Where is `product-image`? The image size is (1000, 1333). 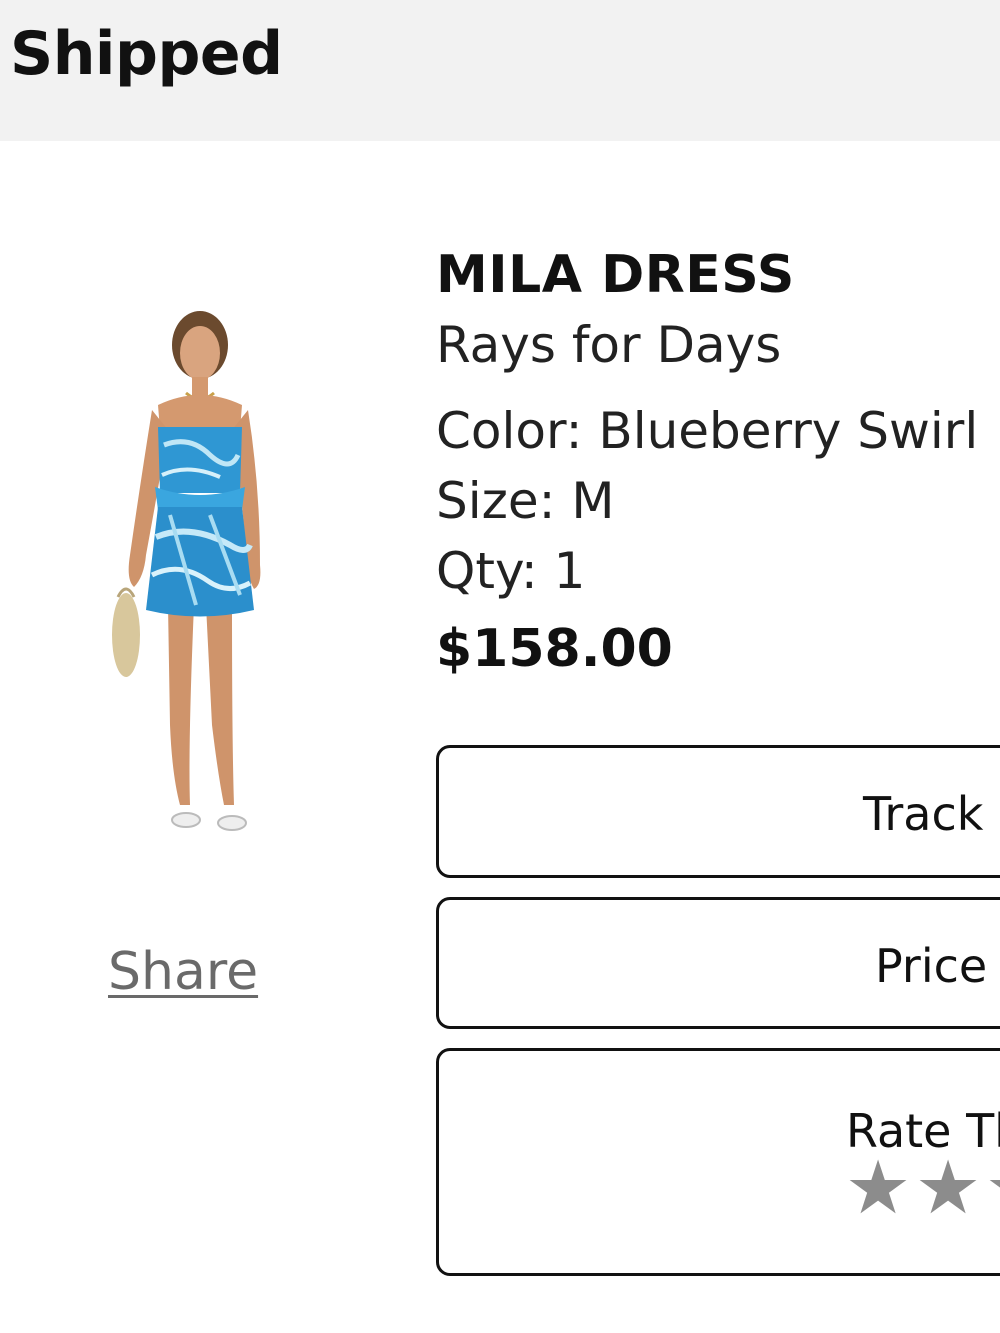
product-image is located at coordinates (185, 580).